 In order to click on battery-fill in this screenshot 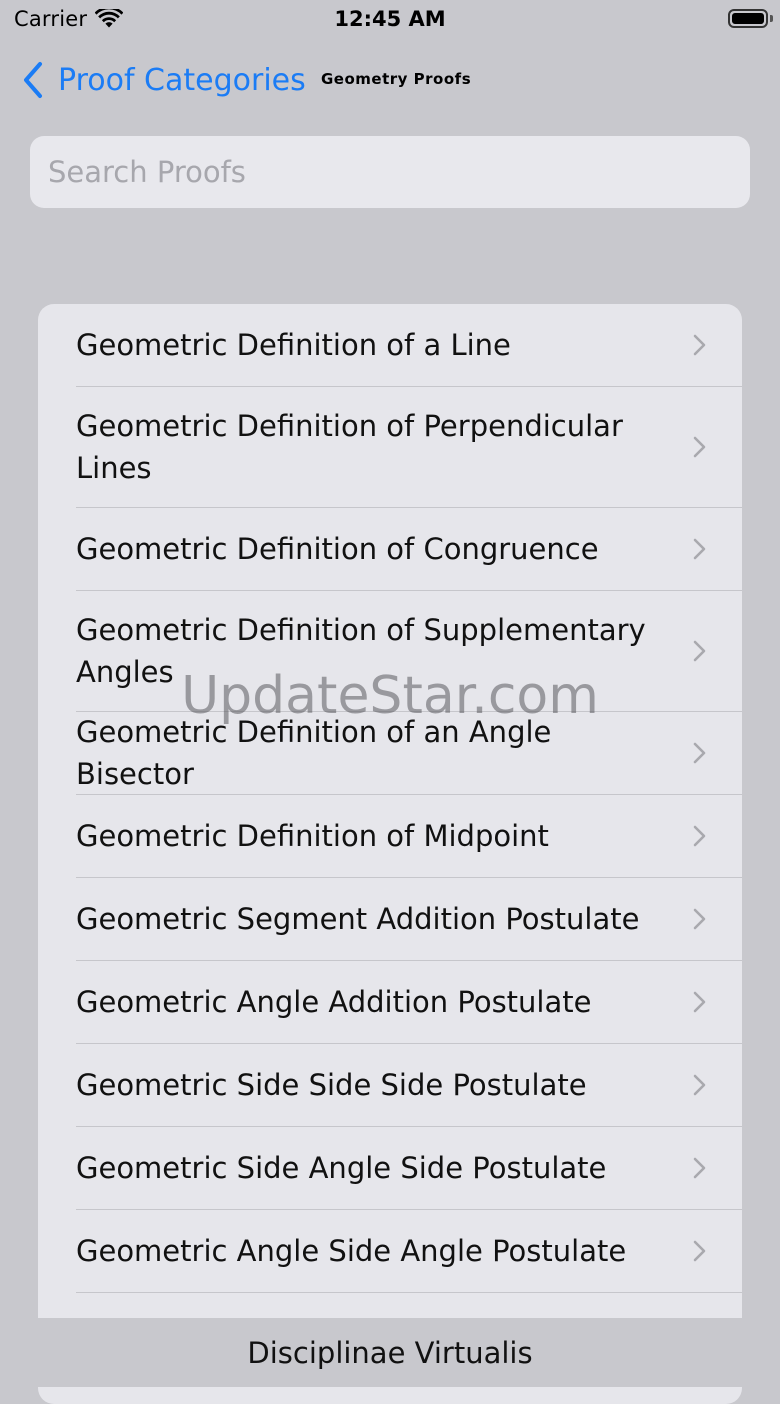, I will do `click(748, 18)`.